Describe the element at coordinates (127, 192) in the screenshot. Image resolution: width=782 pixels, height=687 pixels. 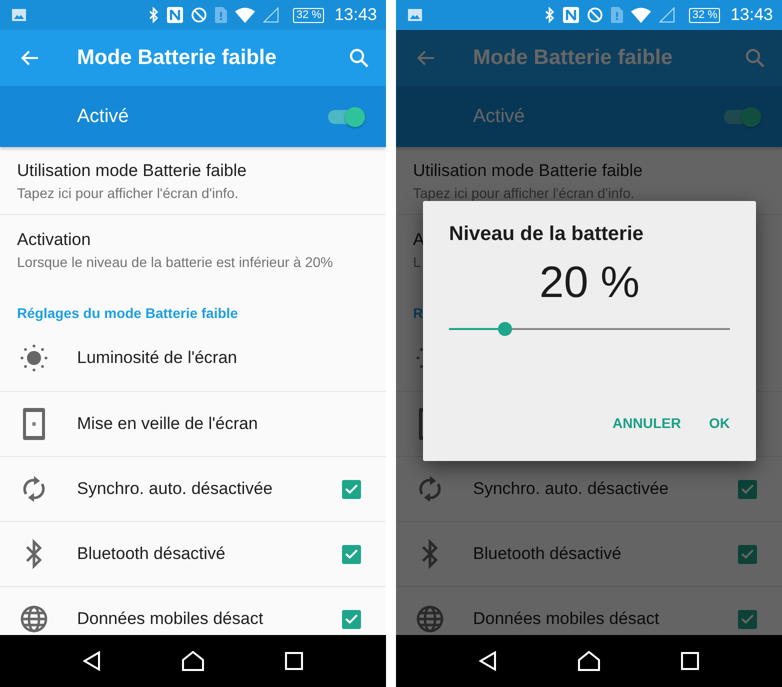
I see `setting-summary: Tapez ici pour afficher l'écran d'info.` at that location.